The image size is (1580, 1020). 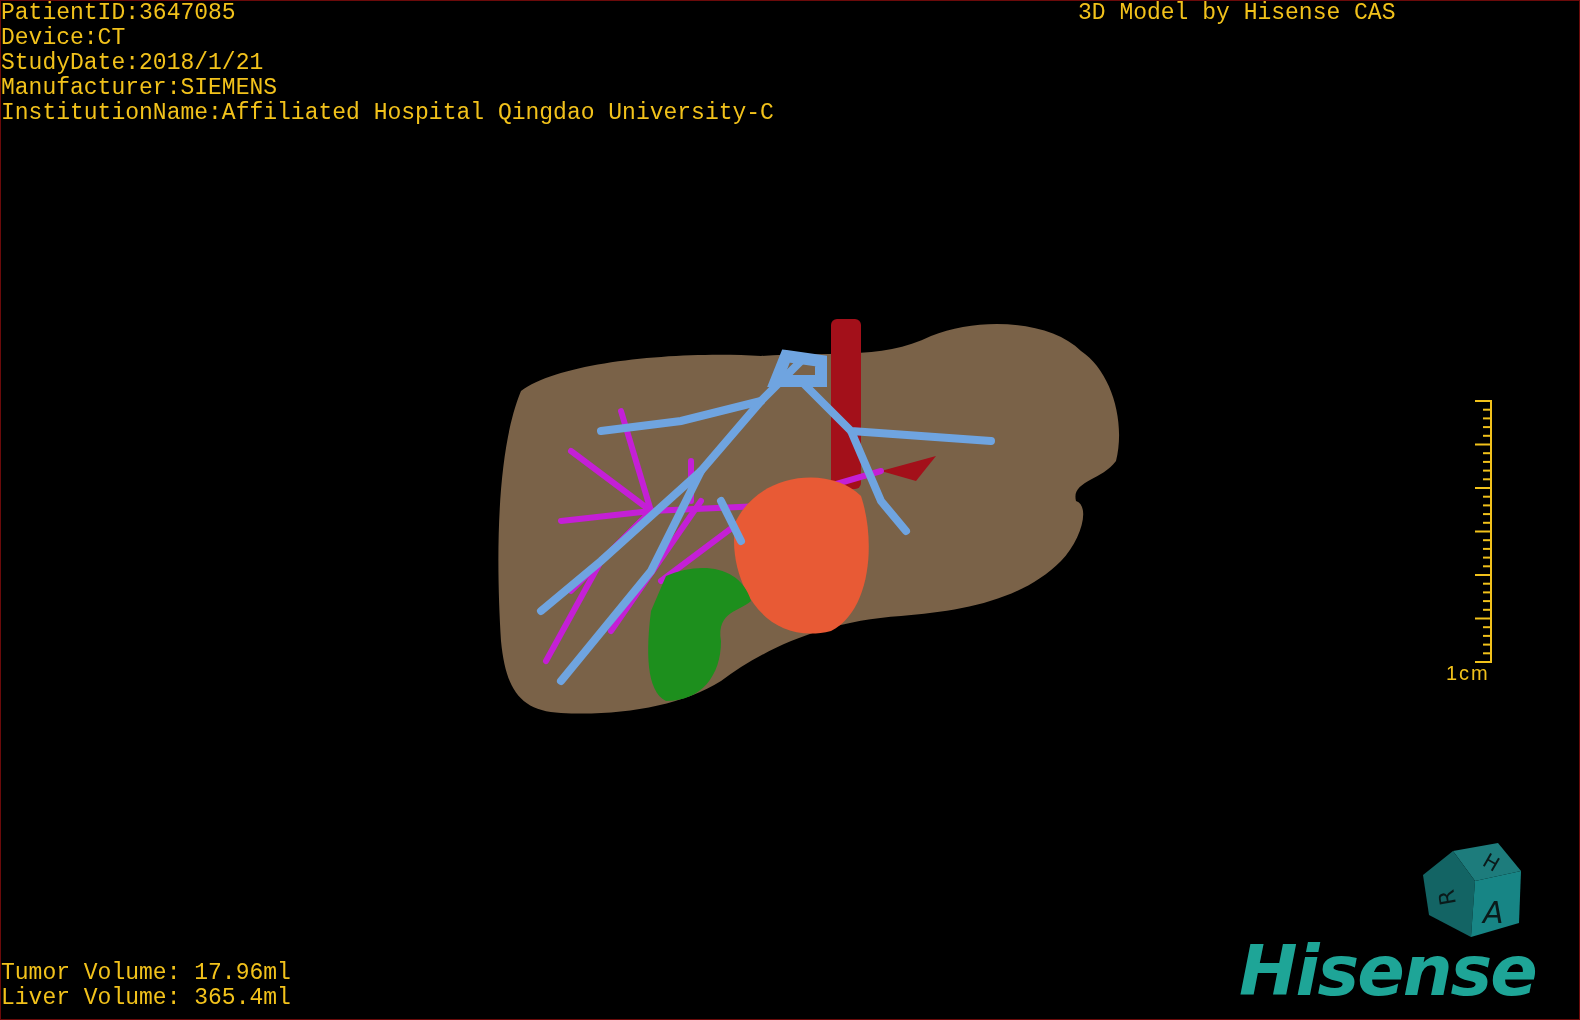 What do you see at coordinates (1237, 13) in the screenshot?
I see `viewer-title: 3D Model by Hisense CAS` at bounding box center [1237, 13].